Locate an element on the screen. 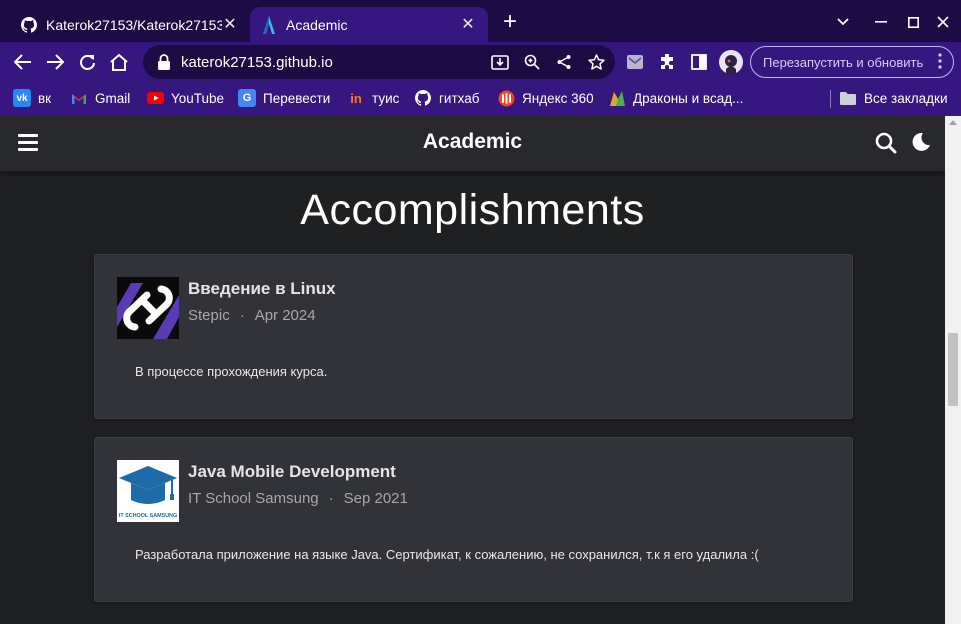 The height and width of the screenshot is (624, 961). tab-github: Katerok27153/Katerok27153 ✕ is located at coordinates (130, 24).